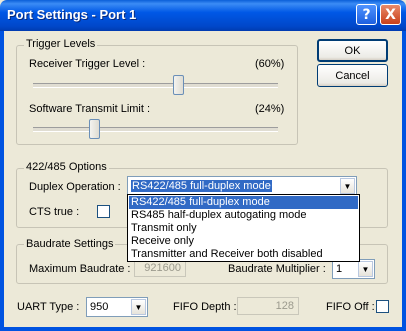 The image size is (406, 331). What do you see at coordinates (243, 215) in the screenshot?
I see `duplex-option-half-duplex: RS485 half-duplex autogating mode` at bounding box center [243, 215].